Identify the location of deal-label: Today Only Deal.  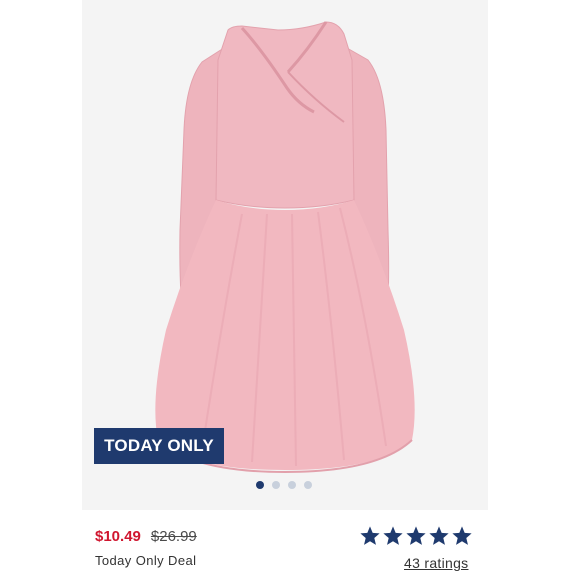
(146, 560).